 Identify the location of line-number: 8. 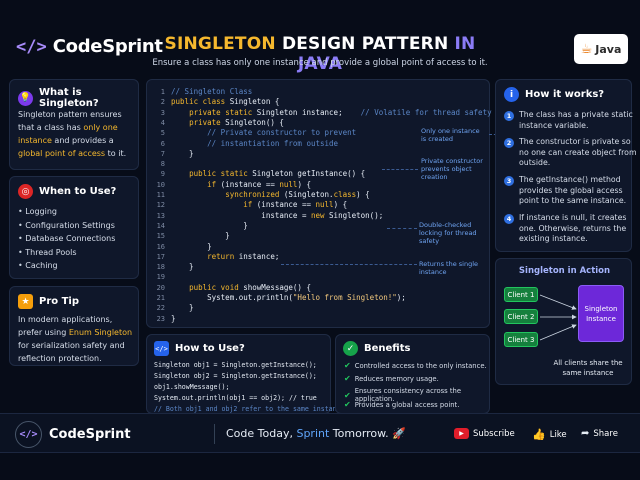
(162, 164).